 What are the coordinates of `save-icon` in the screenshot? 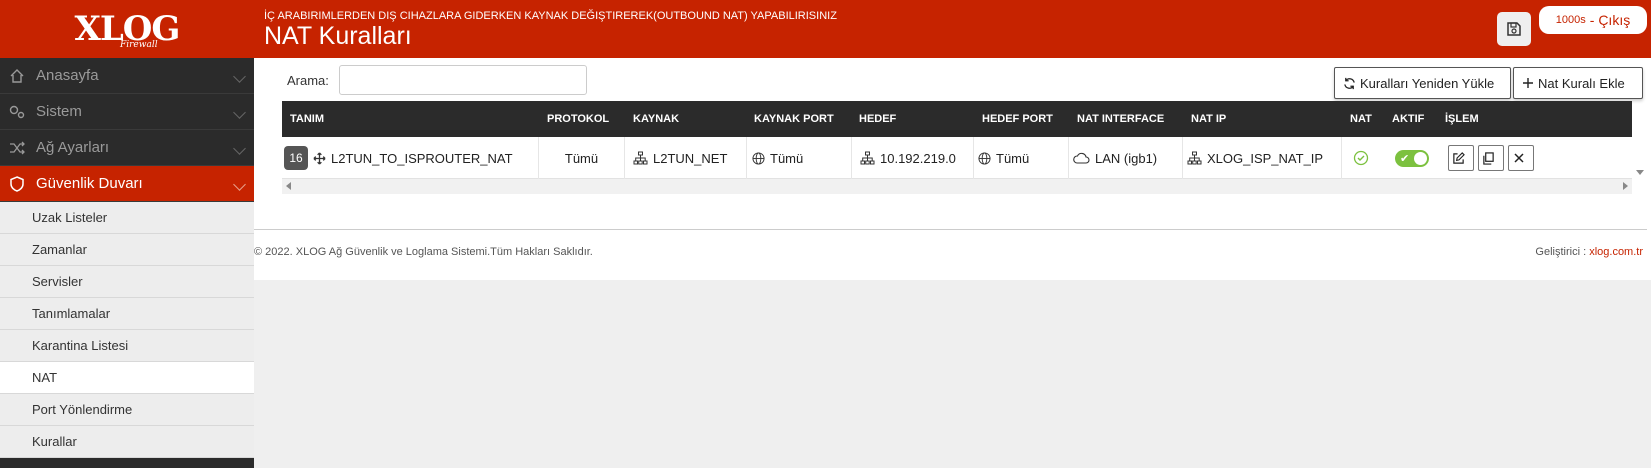 It's located at (1514, 29).